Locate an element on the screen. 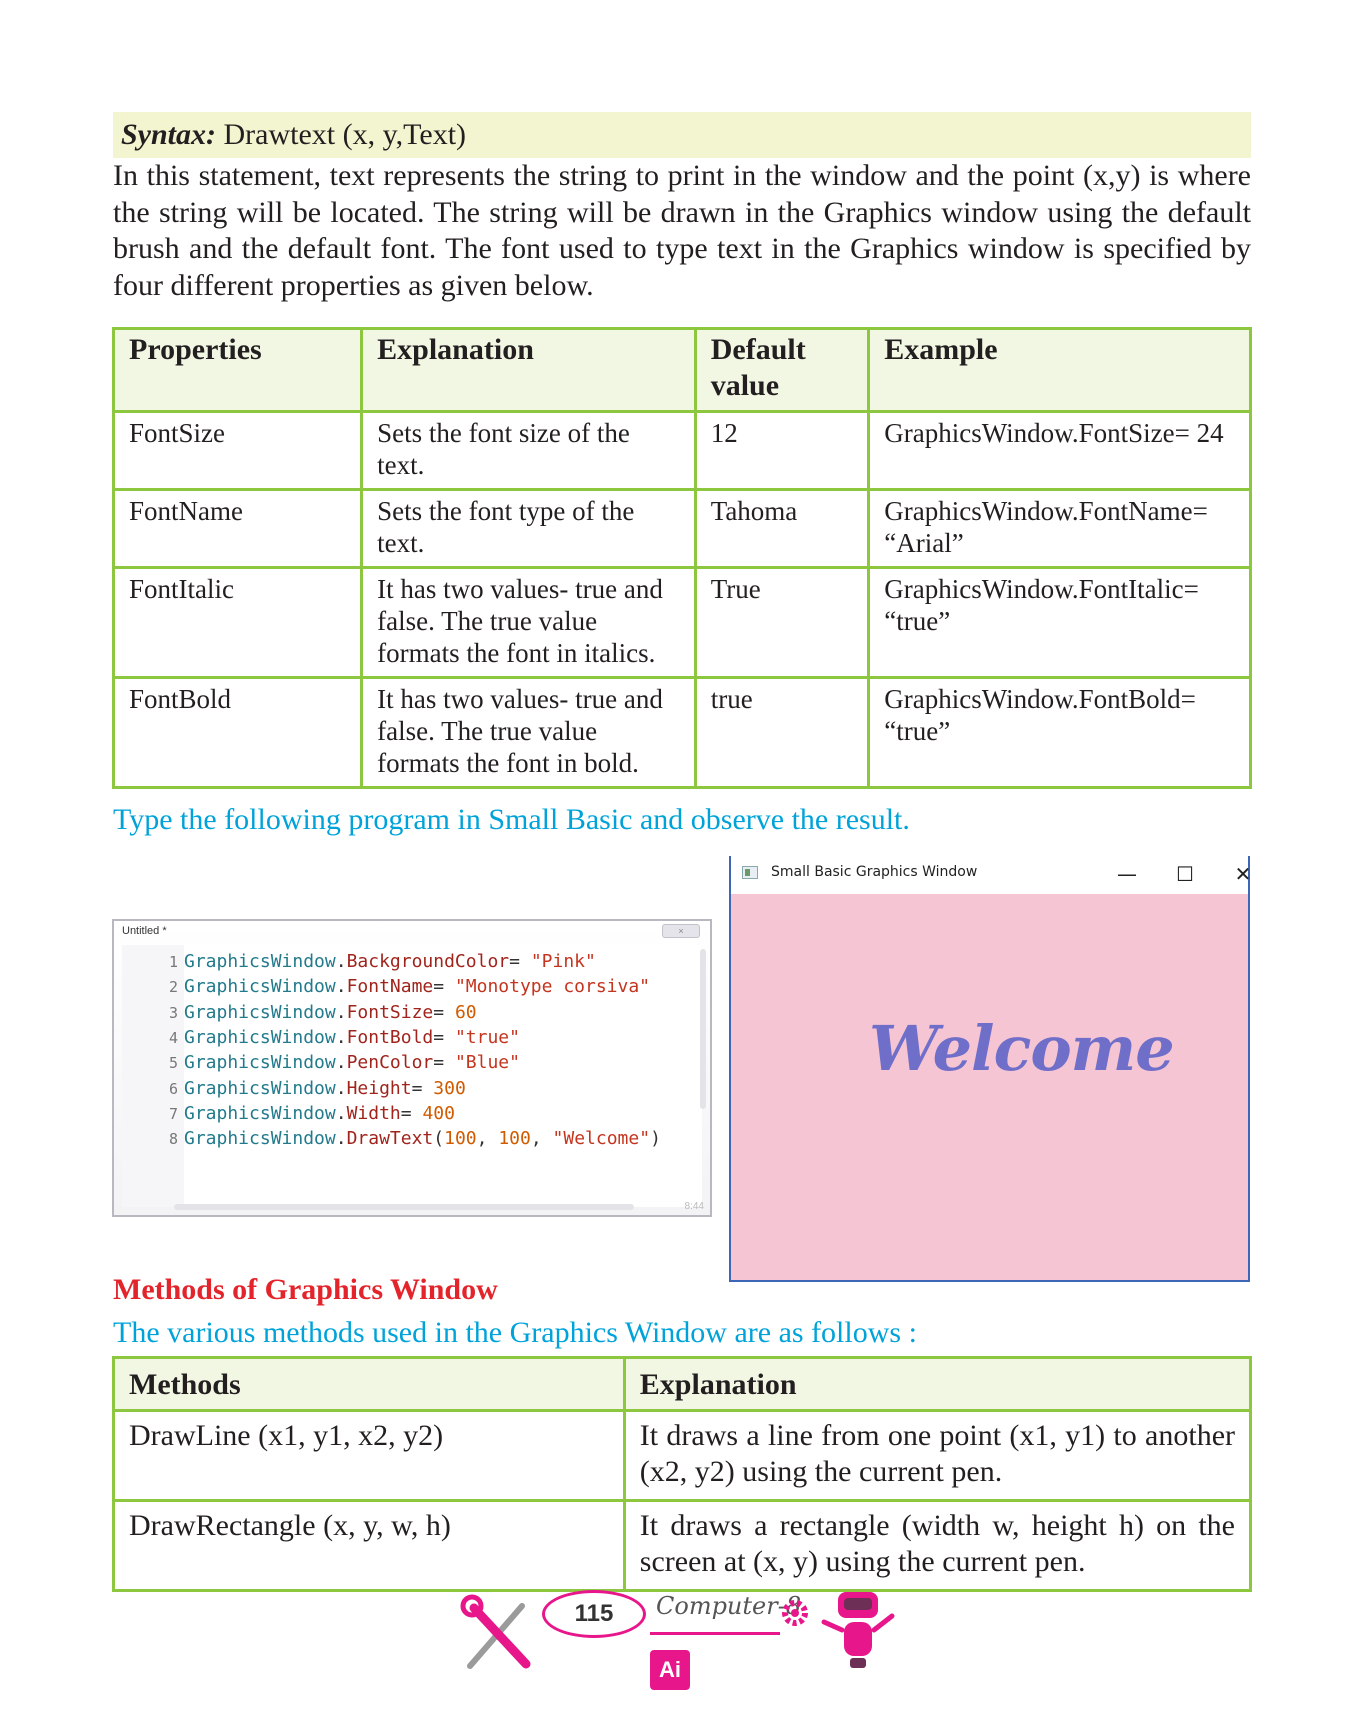 The width and height of the screenshot is (1350, 1725). code-member: PenColor is located at coordinates (390, 1063).